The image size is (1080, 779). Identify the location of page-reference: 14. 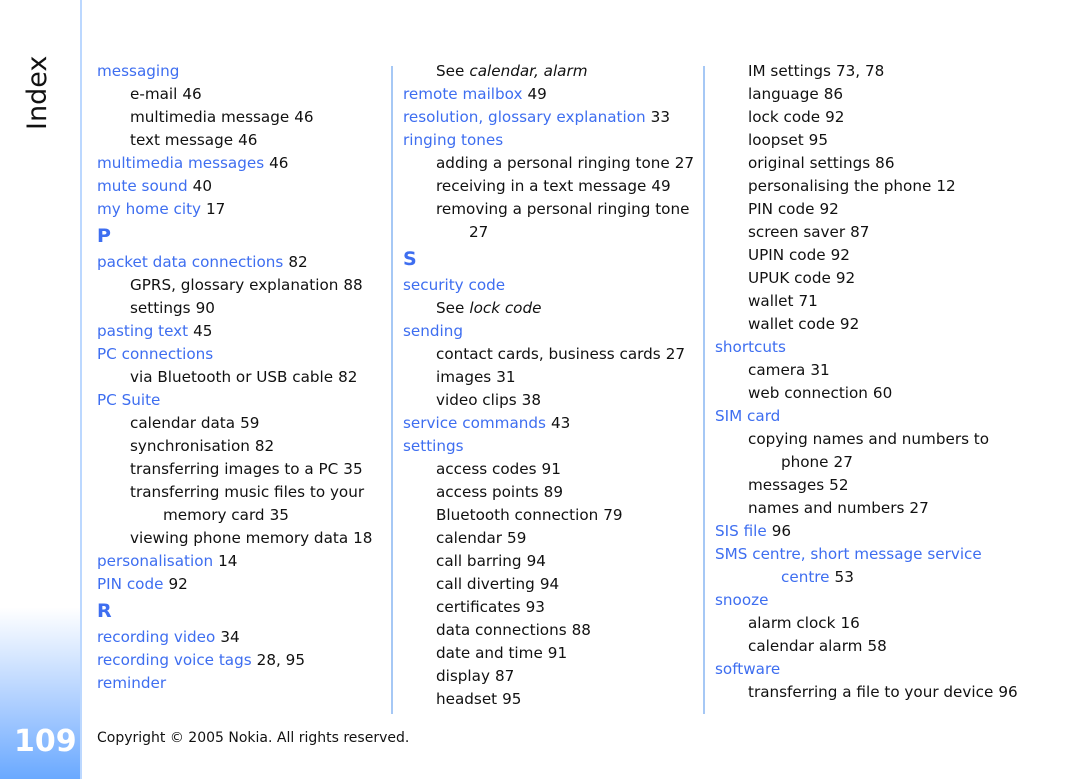
(227, 561).